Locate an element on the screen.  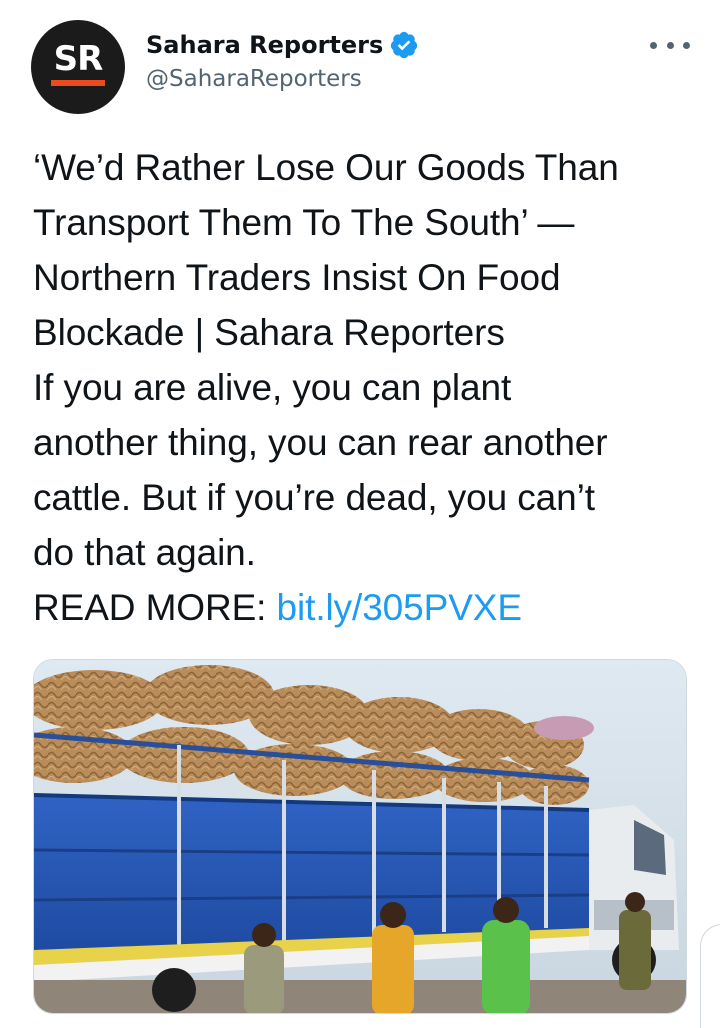
tweet-text-line: do that again. is located at coordinates (144, 552).